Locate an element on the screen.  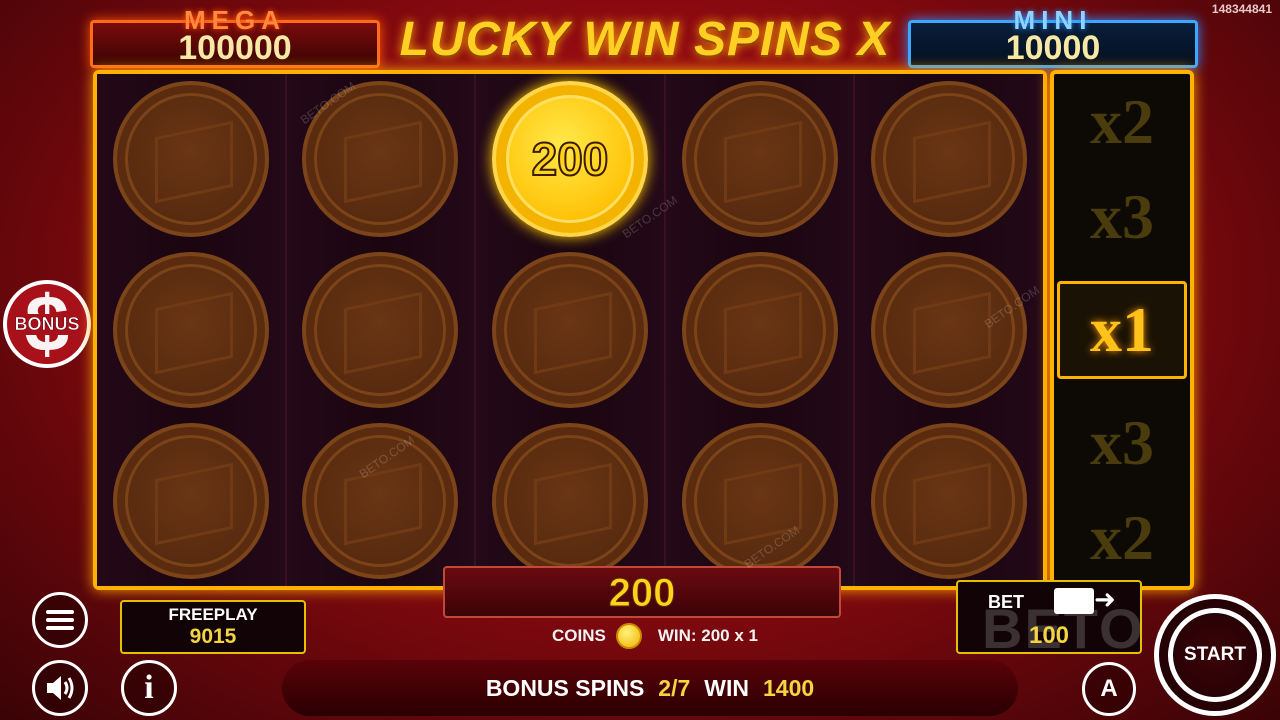
bonus-win-value: 1400 is located at coordinates (789, 687).